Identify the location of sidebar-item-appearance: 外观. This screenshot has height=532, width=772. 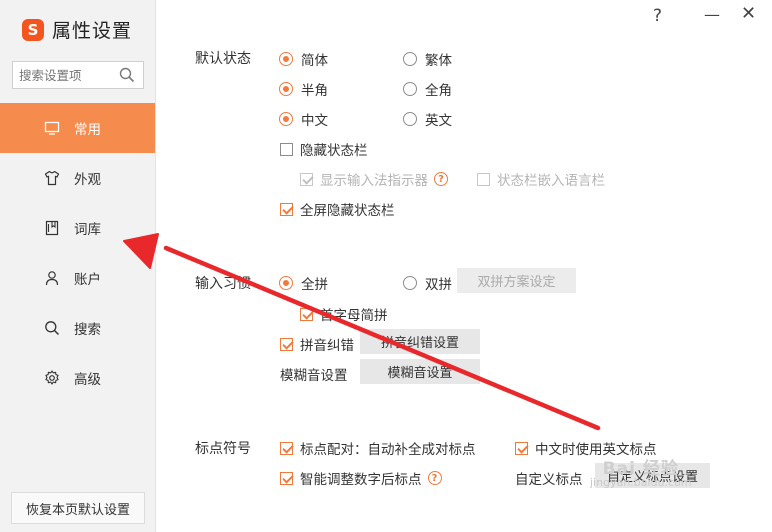
(77, 178).